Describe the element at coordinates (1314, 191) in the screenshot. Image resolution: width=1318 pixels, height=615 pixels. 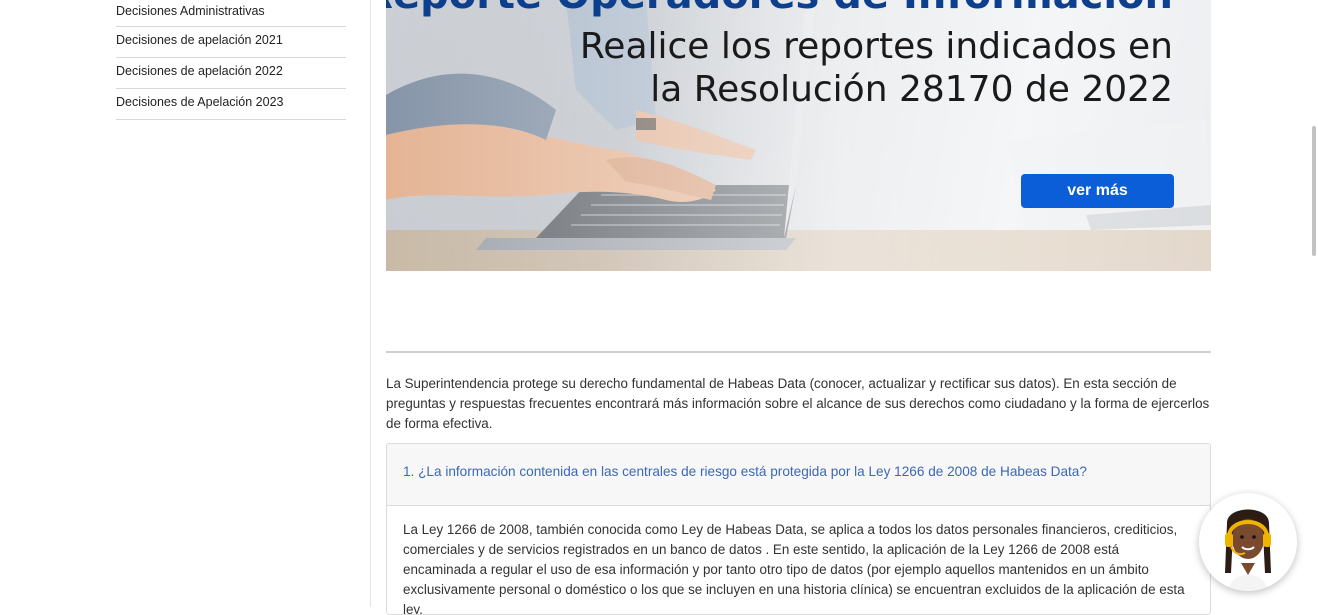
I see `scrollbar-thumb` at that location.